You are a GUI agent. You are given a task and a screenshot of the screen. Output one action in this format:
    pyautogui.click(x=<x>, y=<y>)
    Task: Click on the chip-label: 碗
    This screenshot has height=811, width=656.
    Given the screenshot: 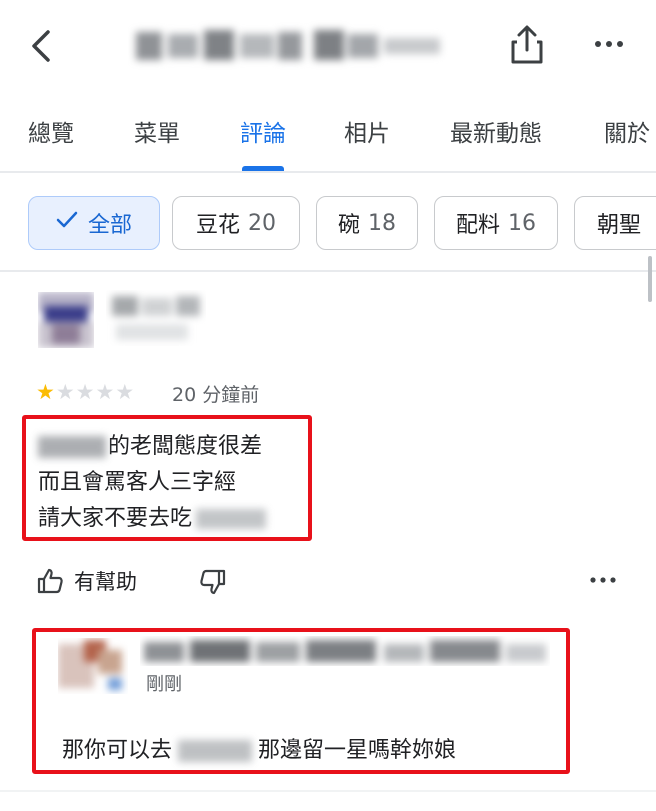 What is the action you would take?
    pyautogui.click(x=348, y=225)
    